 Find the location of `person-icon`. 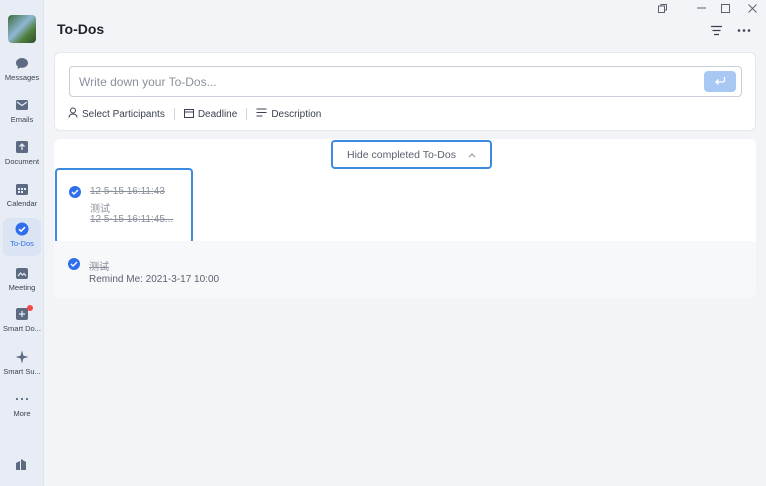

person-icon is located at coordinates (73, 114).